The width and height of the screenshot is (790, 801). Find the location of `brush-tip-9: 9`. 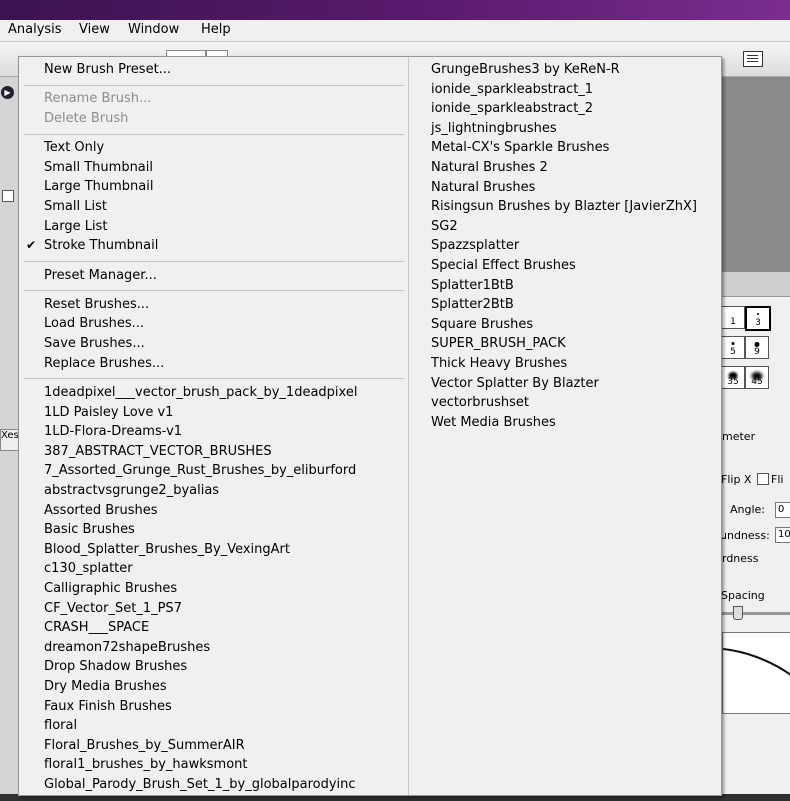

brush-tip-9: 9 is located at coordinates (757, 347).